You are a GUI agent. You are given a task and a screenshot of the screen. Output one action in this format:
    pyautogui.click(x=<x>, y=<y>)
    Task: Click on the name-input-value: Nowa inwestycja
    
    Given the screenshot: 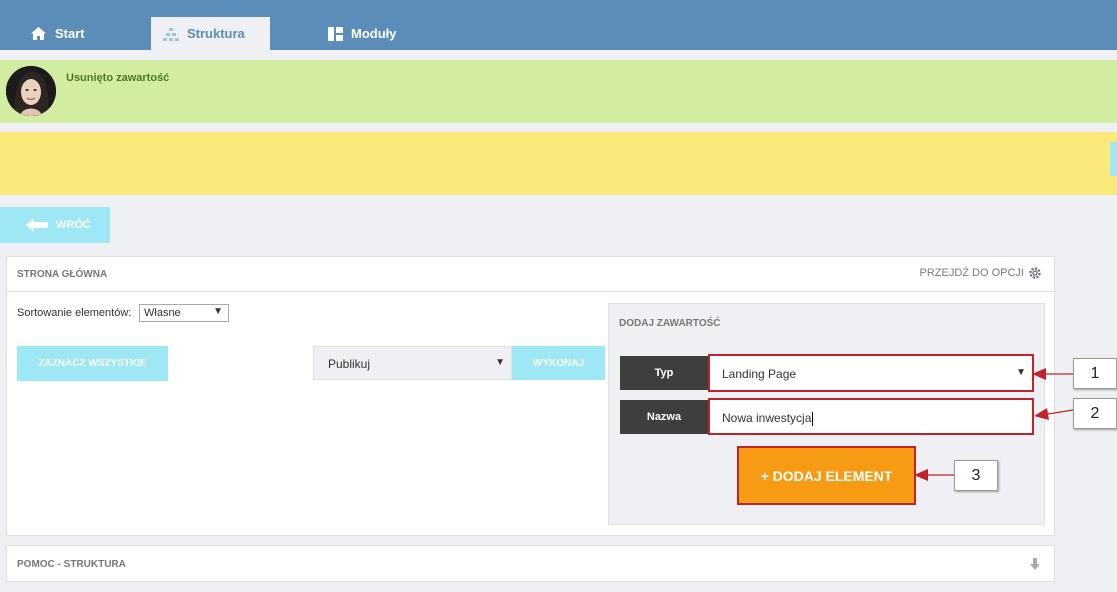 What is the action you would take?
    pyautogui.click(x=767, y=418)
    